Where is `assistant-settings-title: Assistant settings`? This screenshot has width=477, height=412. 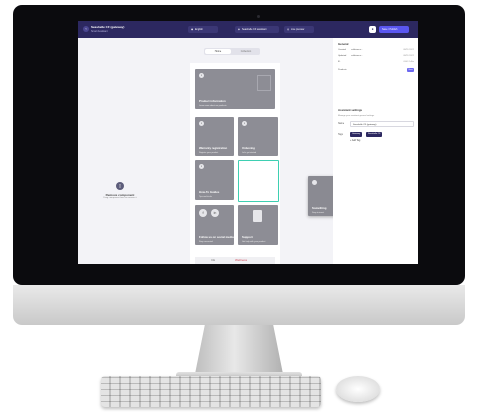 assistant-settings-title: Assistant settings is located at coordinates (350, 110).